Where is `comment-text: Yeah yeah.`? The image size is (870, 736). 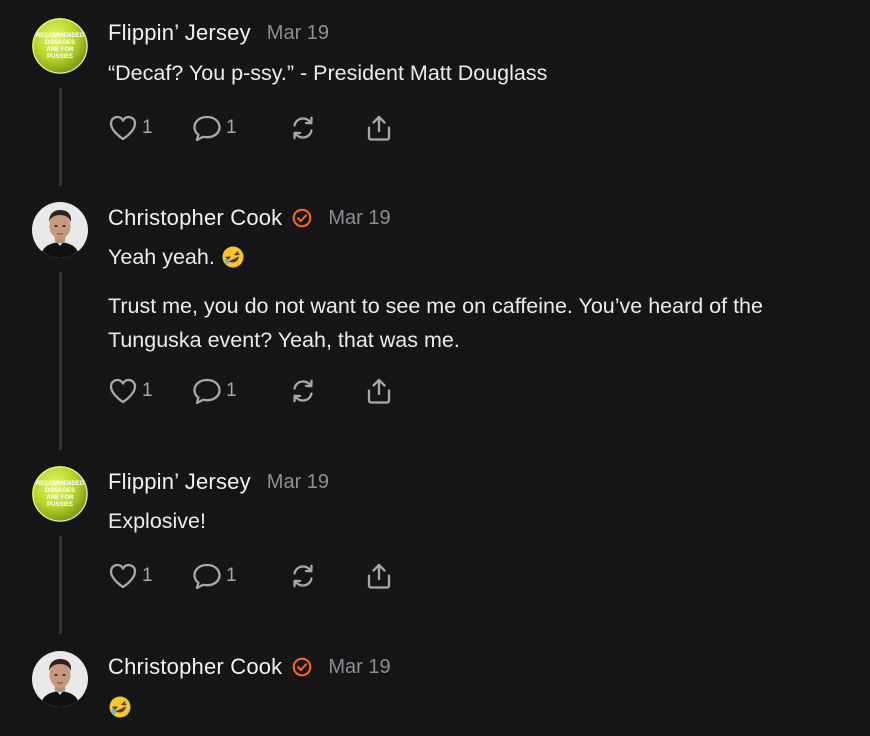
comment-text: Yeah yeah. is located at coordinates (161, 257).